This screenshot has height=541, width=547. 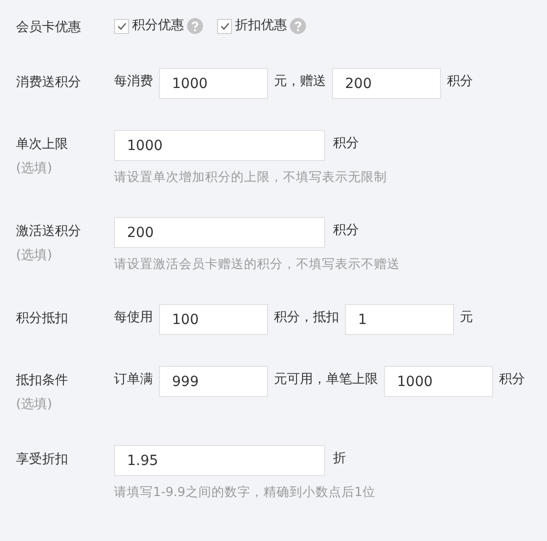 I want to click on unit-text: 订单满, so click(x=133, y=380).